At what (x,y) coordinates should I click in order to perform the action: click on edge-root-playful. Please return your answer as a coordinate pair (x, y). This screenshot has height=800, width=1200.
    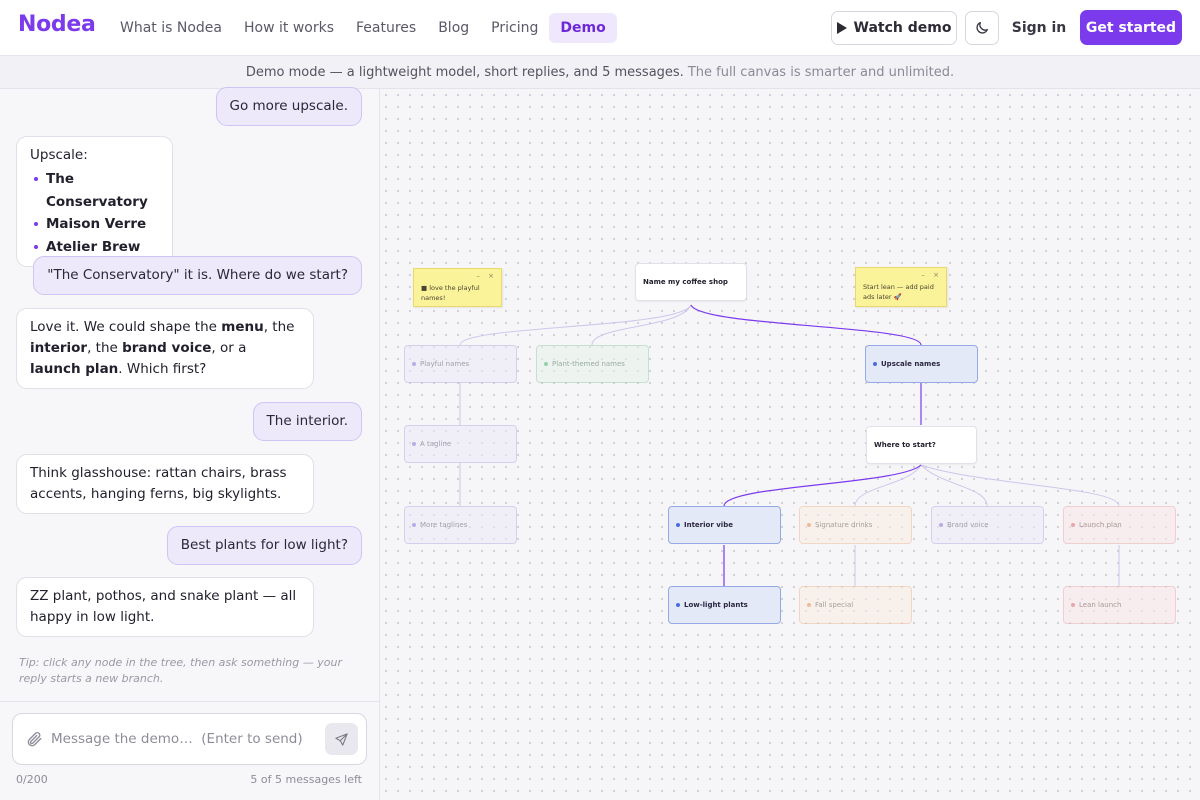
    Looking at the image, I should click on (575, 325).